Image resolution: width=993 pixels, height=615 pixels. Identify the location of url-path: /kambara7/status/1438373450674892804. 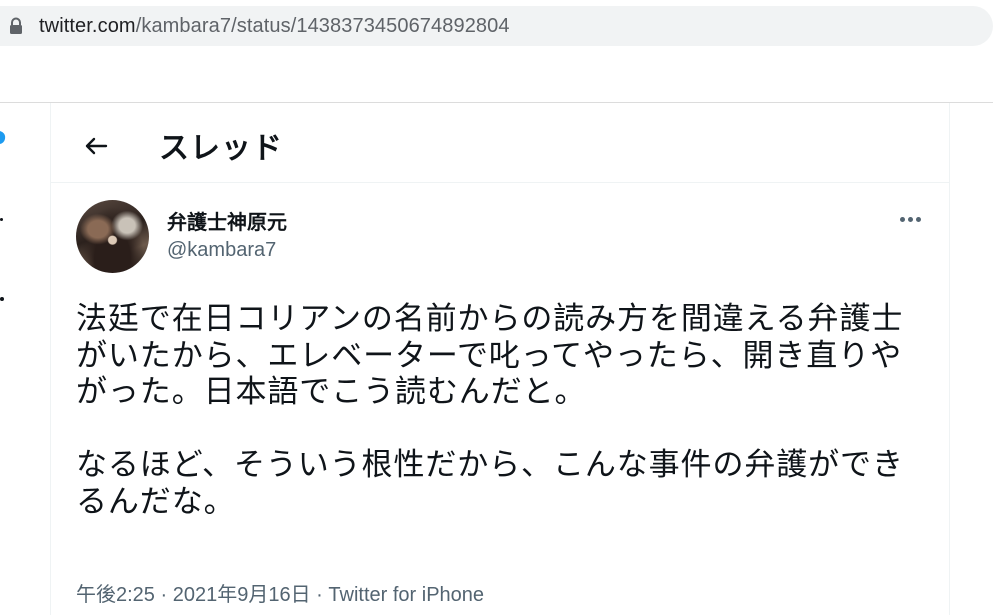
(322, 25).